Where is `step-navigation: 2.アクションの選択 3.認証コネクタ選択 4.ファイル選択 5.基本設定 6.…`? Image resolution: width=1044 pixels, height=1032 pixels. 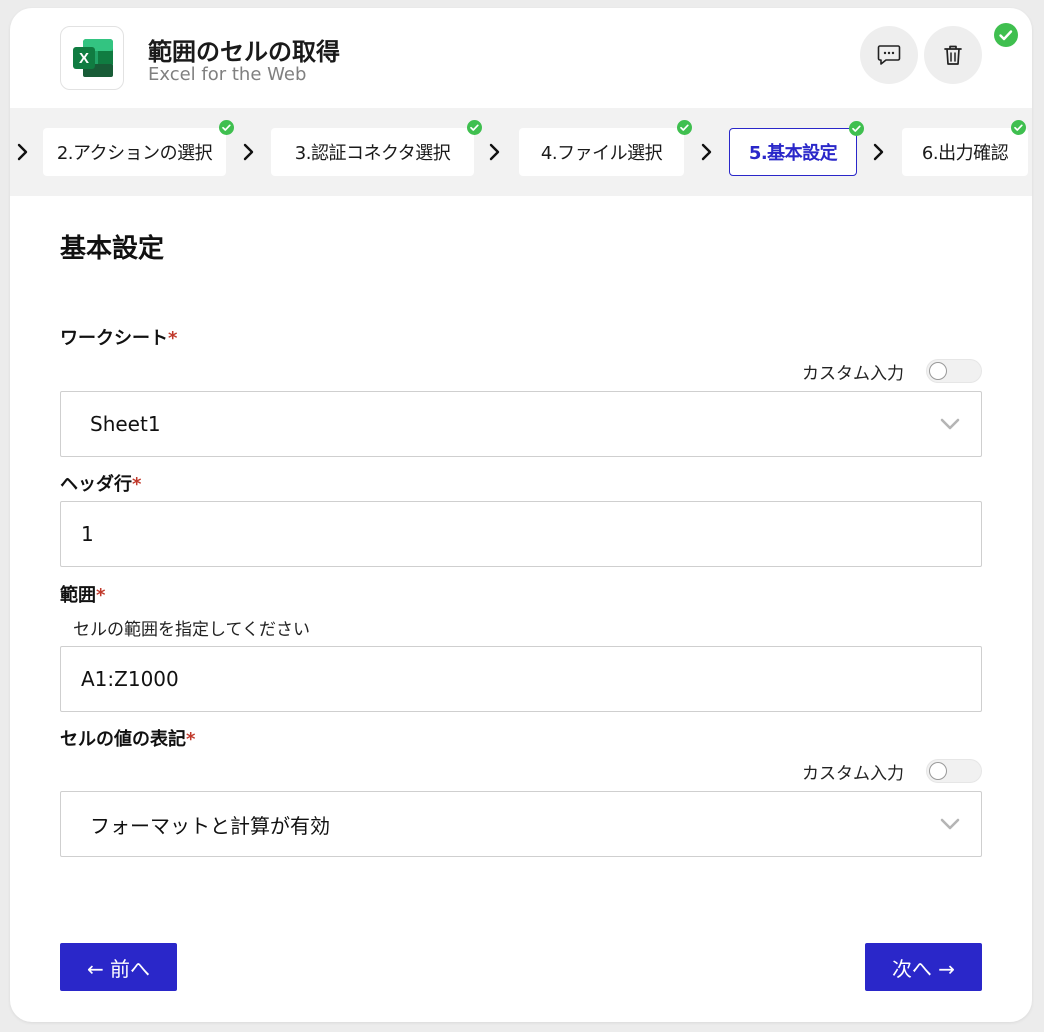
step-navigation: 2.アクションの選択 3.認証コネクタ選択 4.ファイル選択 5.基本設定 6.… is located at coordinates (521, 152).